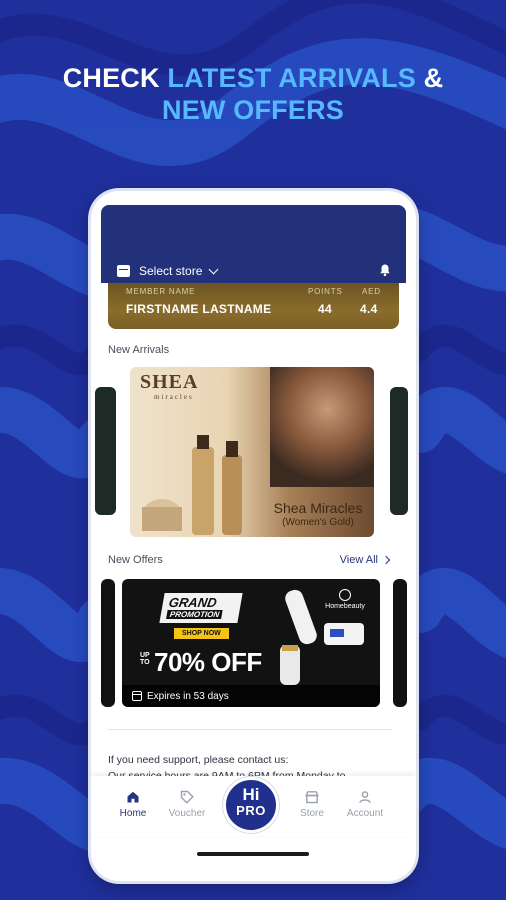  What do you see at coordinates (139, 350) in the screenshot?
I see `new-arrivals-title: New Arrivals` at bounding box center [139, 350].